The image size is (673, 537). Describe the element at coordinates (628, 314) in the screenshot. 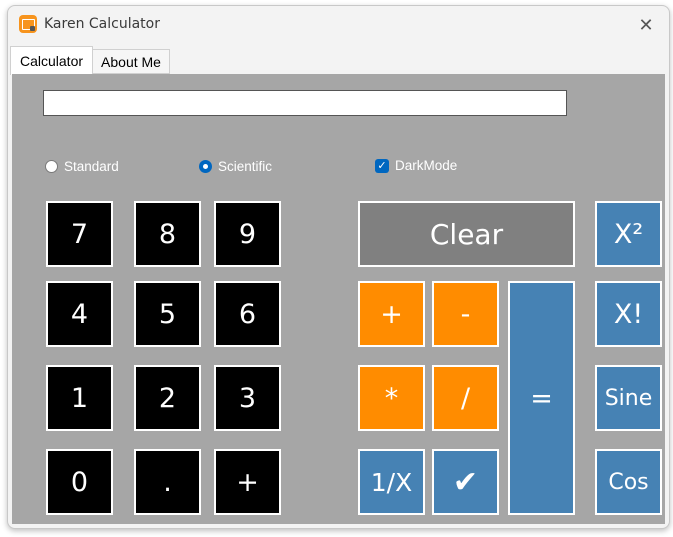

I see `factorial-button: X!` at that location.